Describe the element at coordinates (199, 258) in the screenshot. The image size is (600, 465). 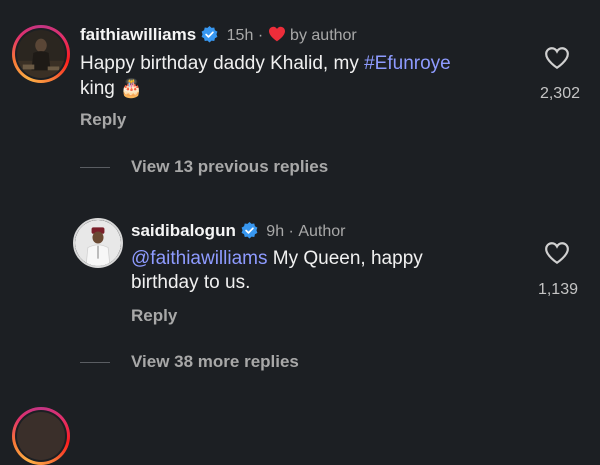
I see `mention-link: @faithiawilliams` at that location.